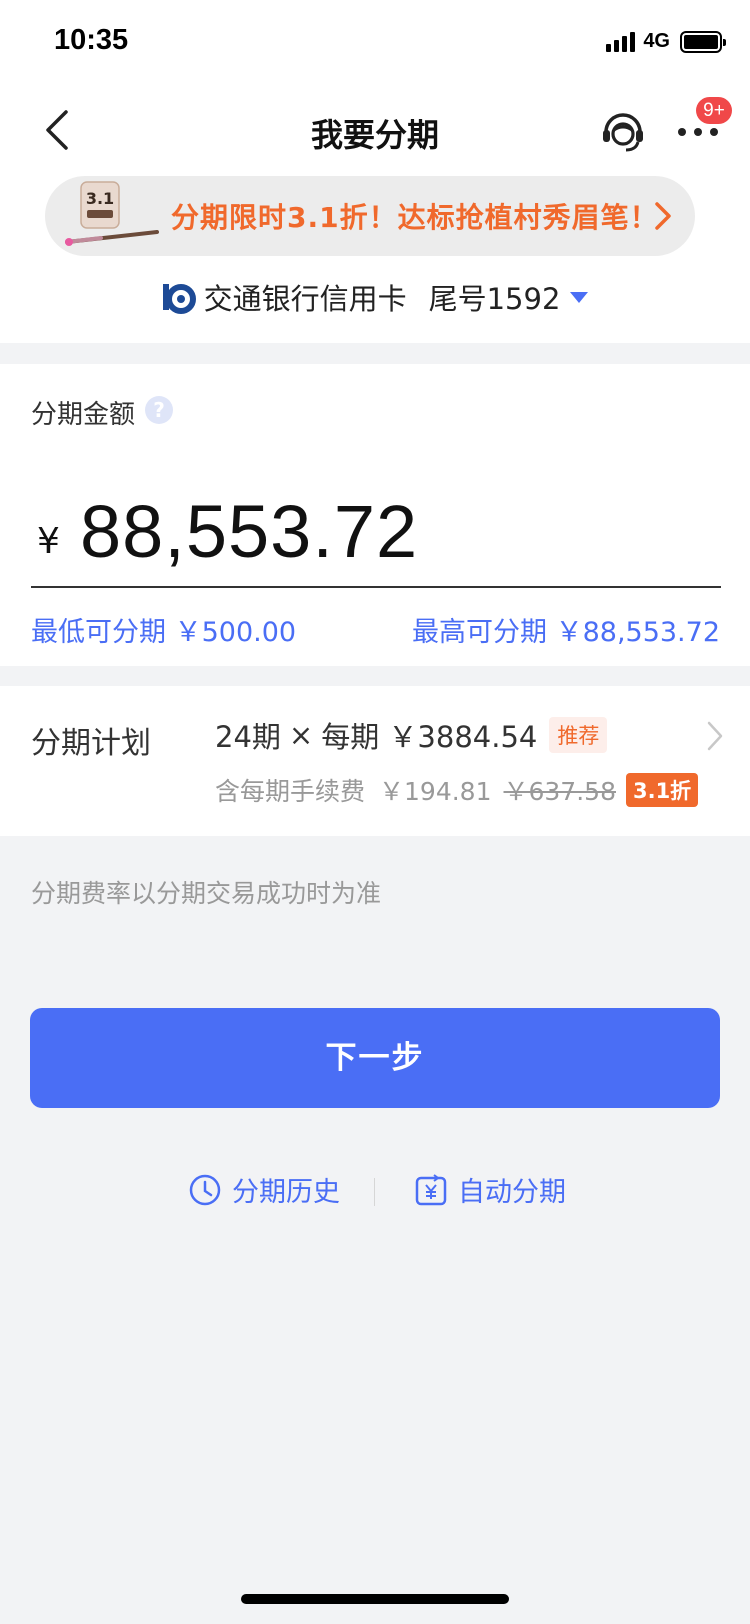 This screenshot has height=1624, width=750. What do you see at coordinates (179, 299) in the screenshot?
I see `bank-logo-icon` at bounding box center [179, 299].